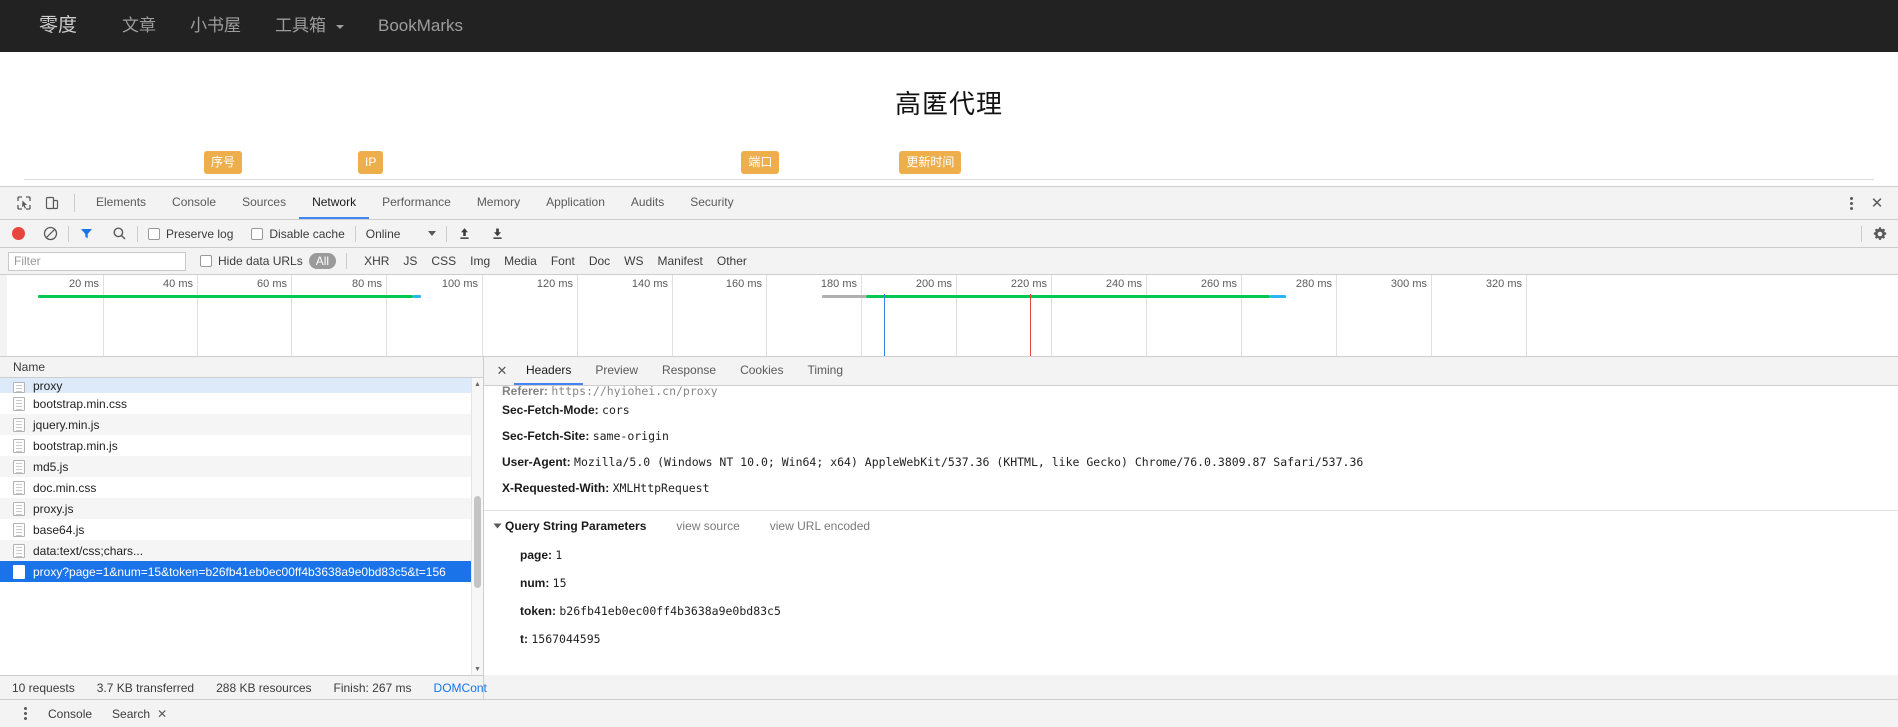 This screenshot has height=727, width=1898. Describe the element at coordinates (420, 26) in the screenshot. I see `nav-item-bookmarks: BookMarks` at that location.